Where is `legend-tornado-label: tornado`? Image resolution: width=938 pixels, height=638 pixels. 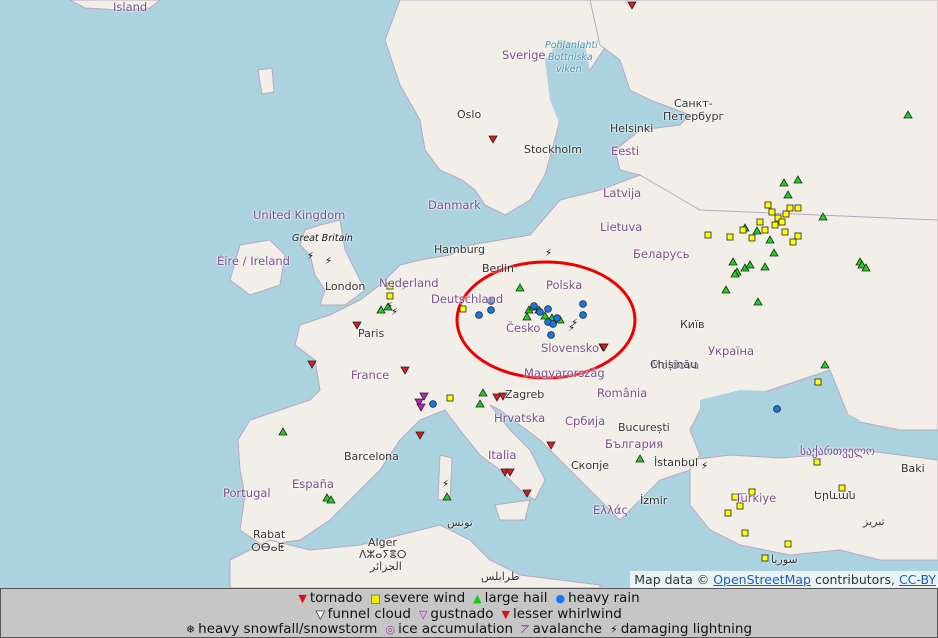
legend-tornado-label: tornado is located at coordinates (336, 598).